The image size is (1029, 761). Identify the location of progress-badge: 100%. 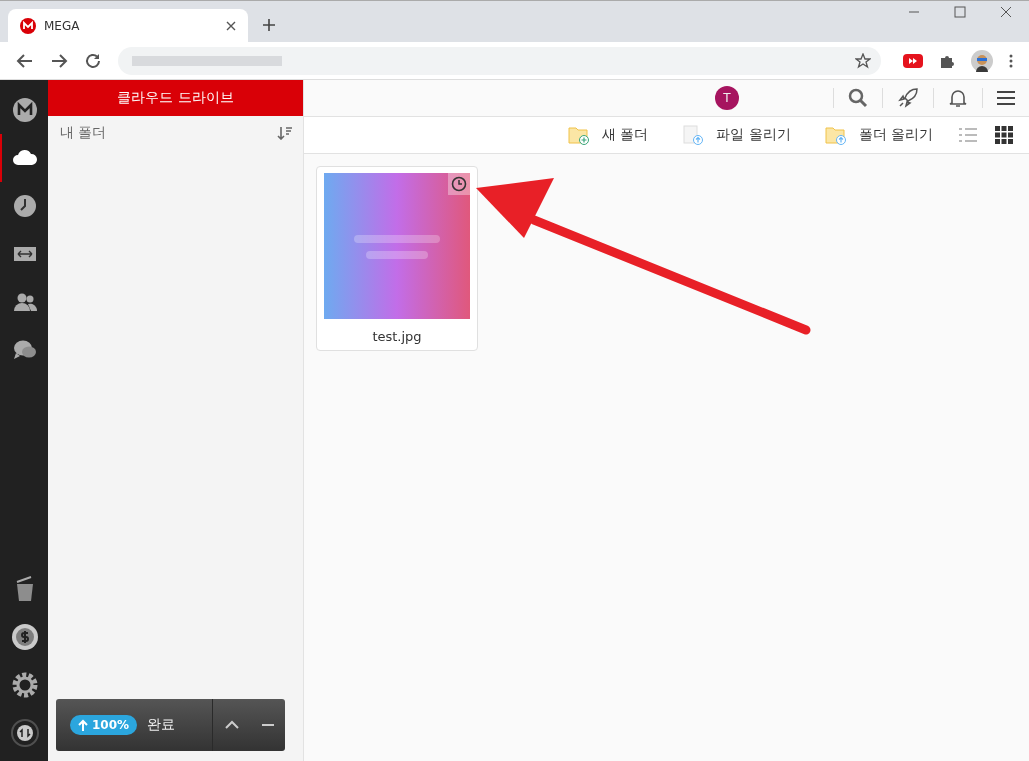
(104, 725).